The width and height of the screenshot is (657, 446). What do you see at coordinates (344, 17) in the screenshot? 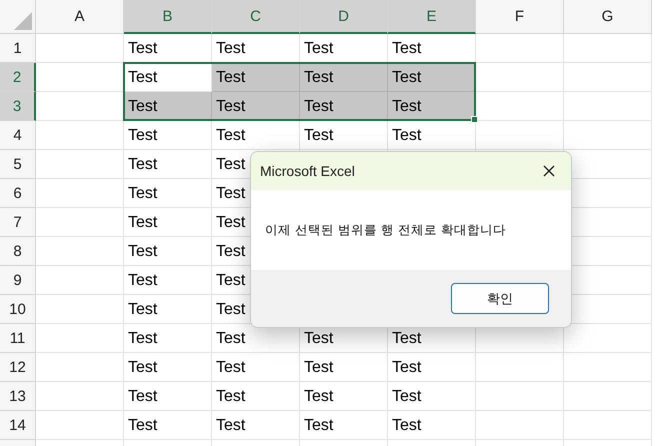
I see `column-header: D` at bounding box center [344, 17].